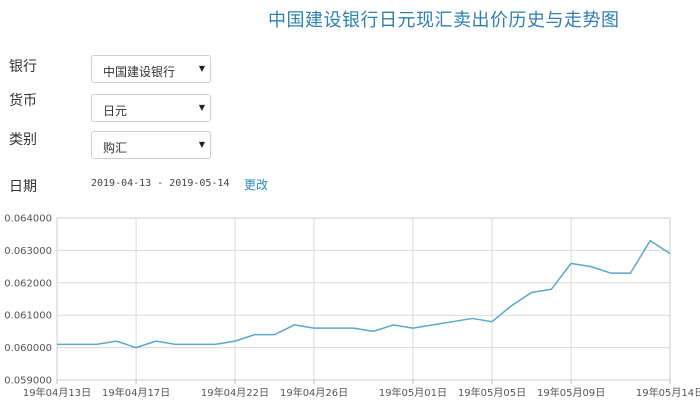 The image size is (700, 407). Describe the element at coordinates (57, 392) in the screenshot. I see `x-tick-label: 19年04月13日` at that location.